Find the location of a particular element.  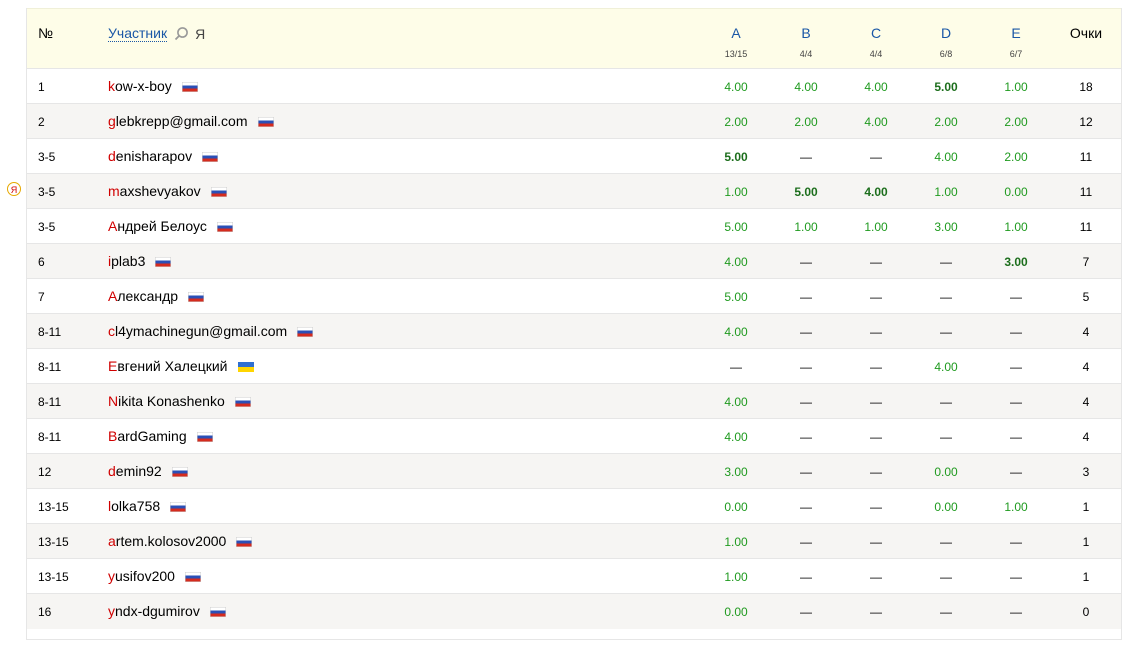

participant-name: Nikita Konashenko is located at coordinates (179, 401).